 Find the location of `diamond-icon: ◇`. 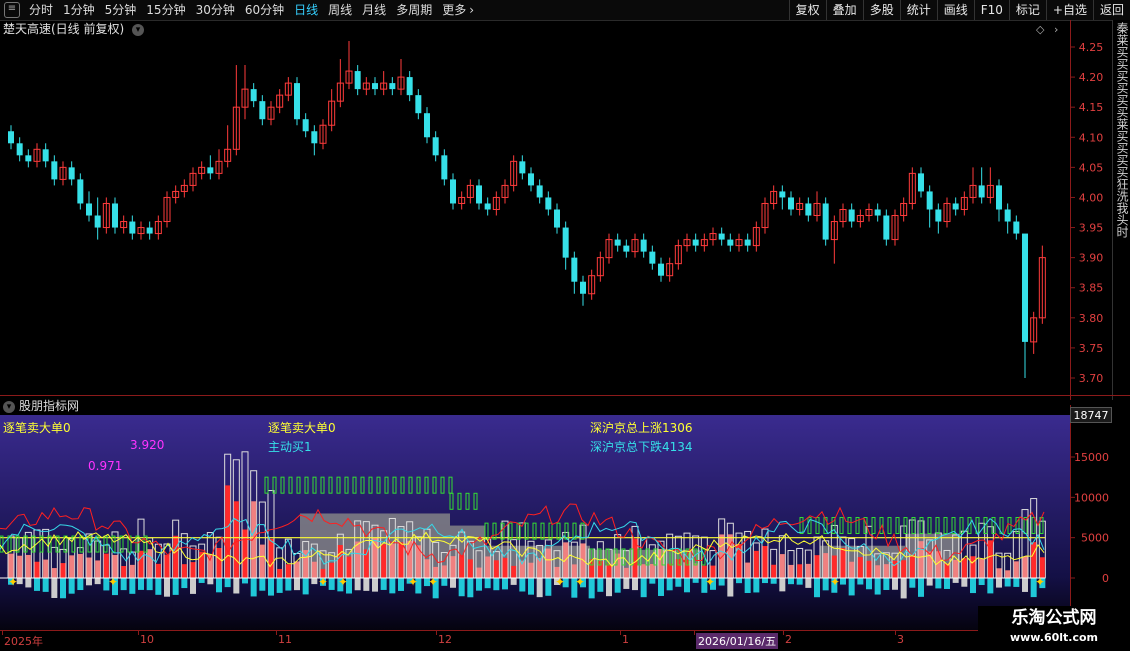

diamond-icon: ◇ is located at coordinates (1040, 29).